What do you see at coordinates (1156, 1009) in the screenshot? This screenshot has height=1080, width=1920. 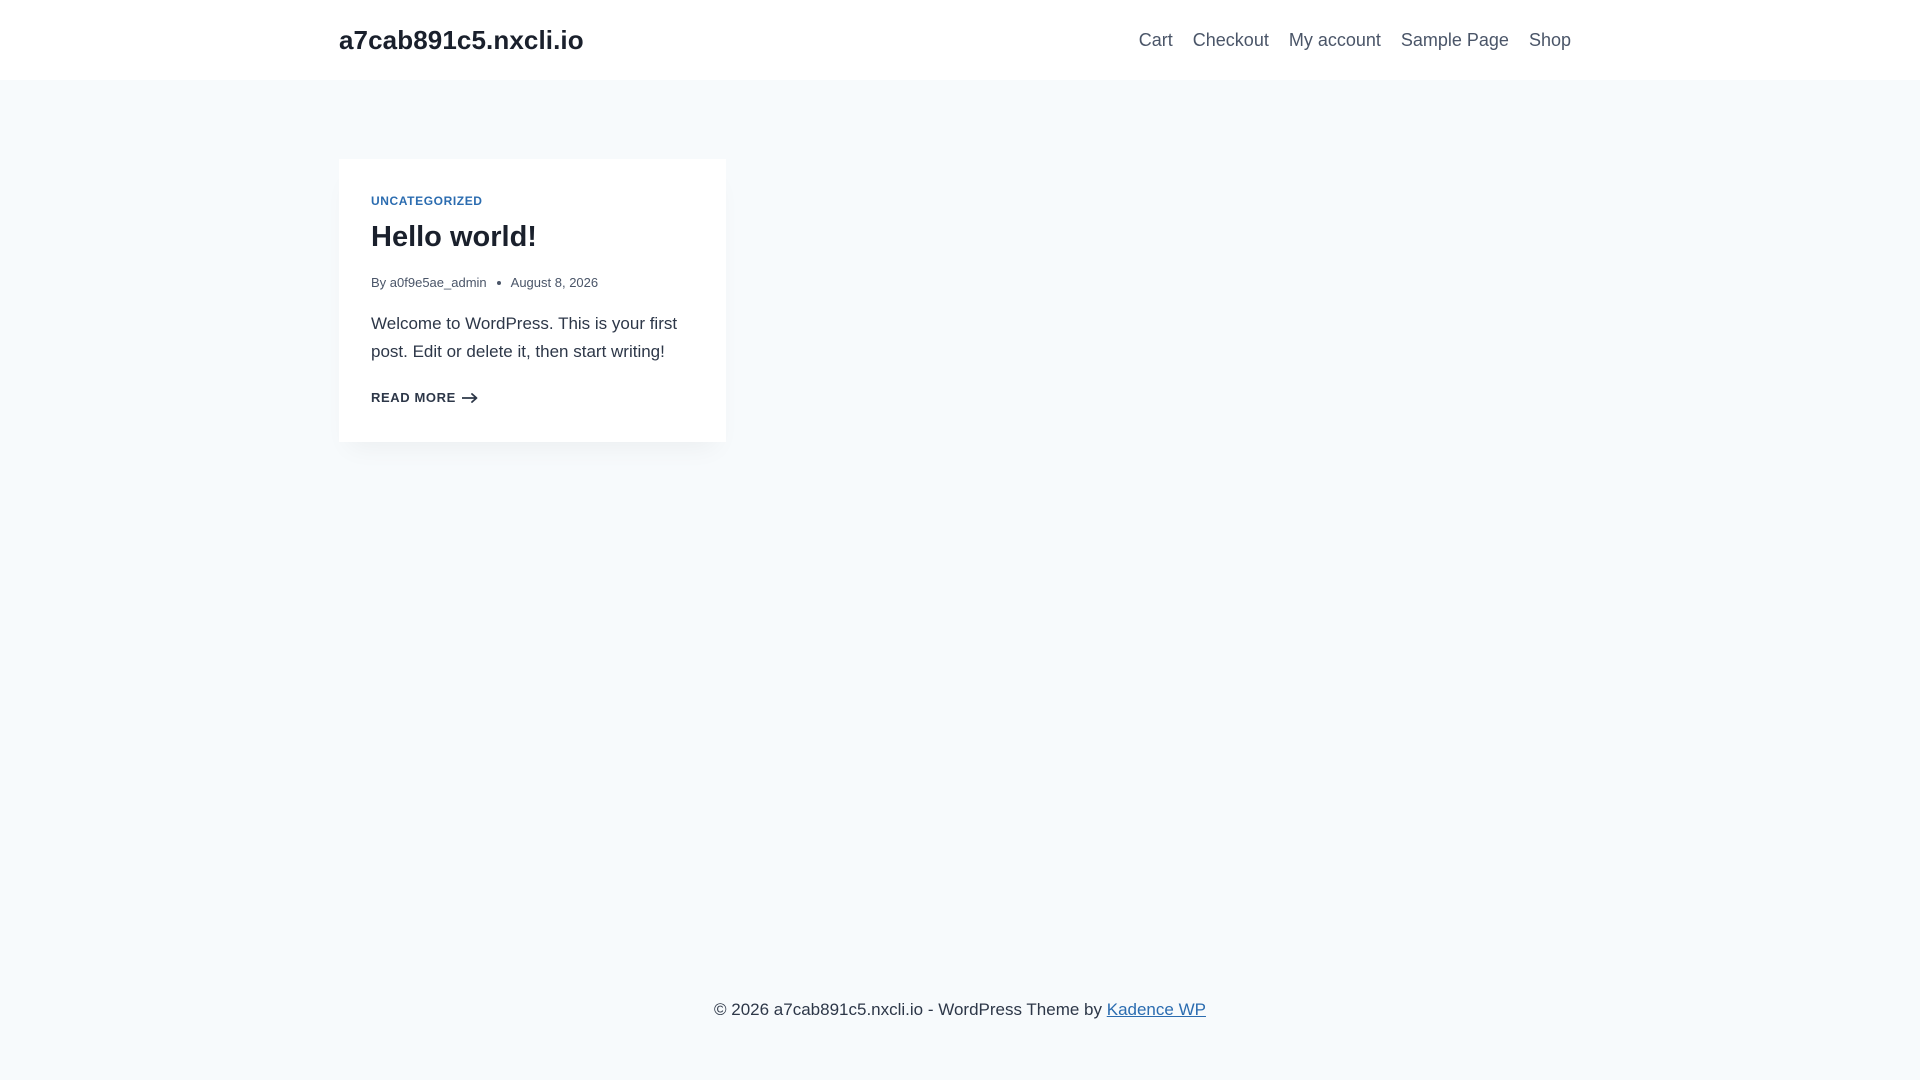 I see `footer-theme-link: Kadence WP` at bounding box center [1156, 1009].